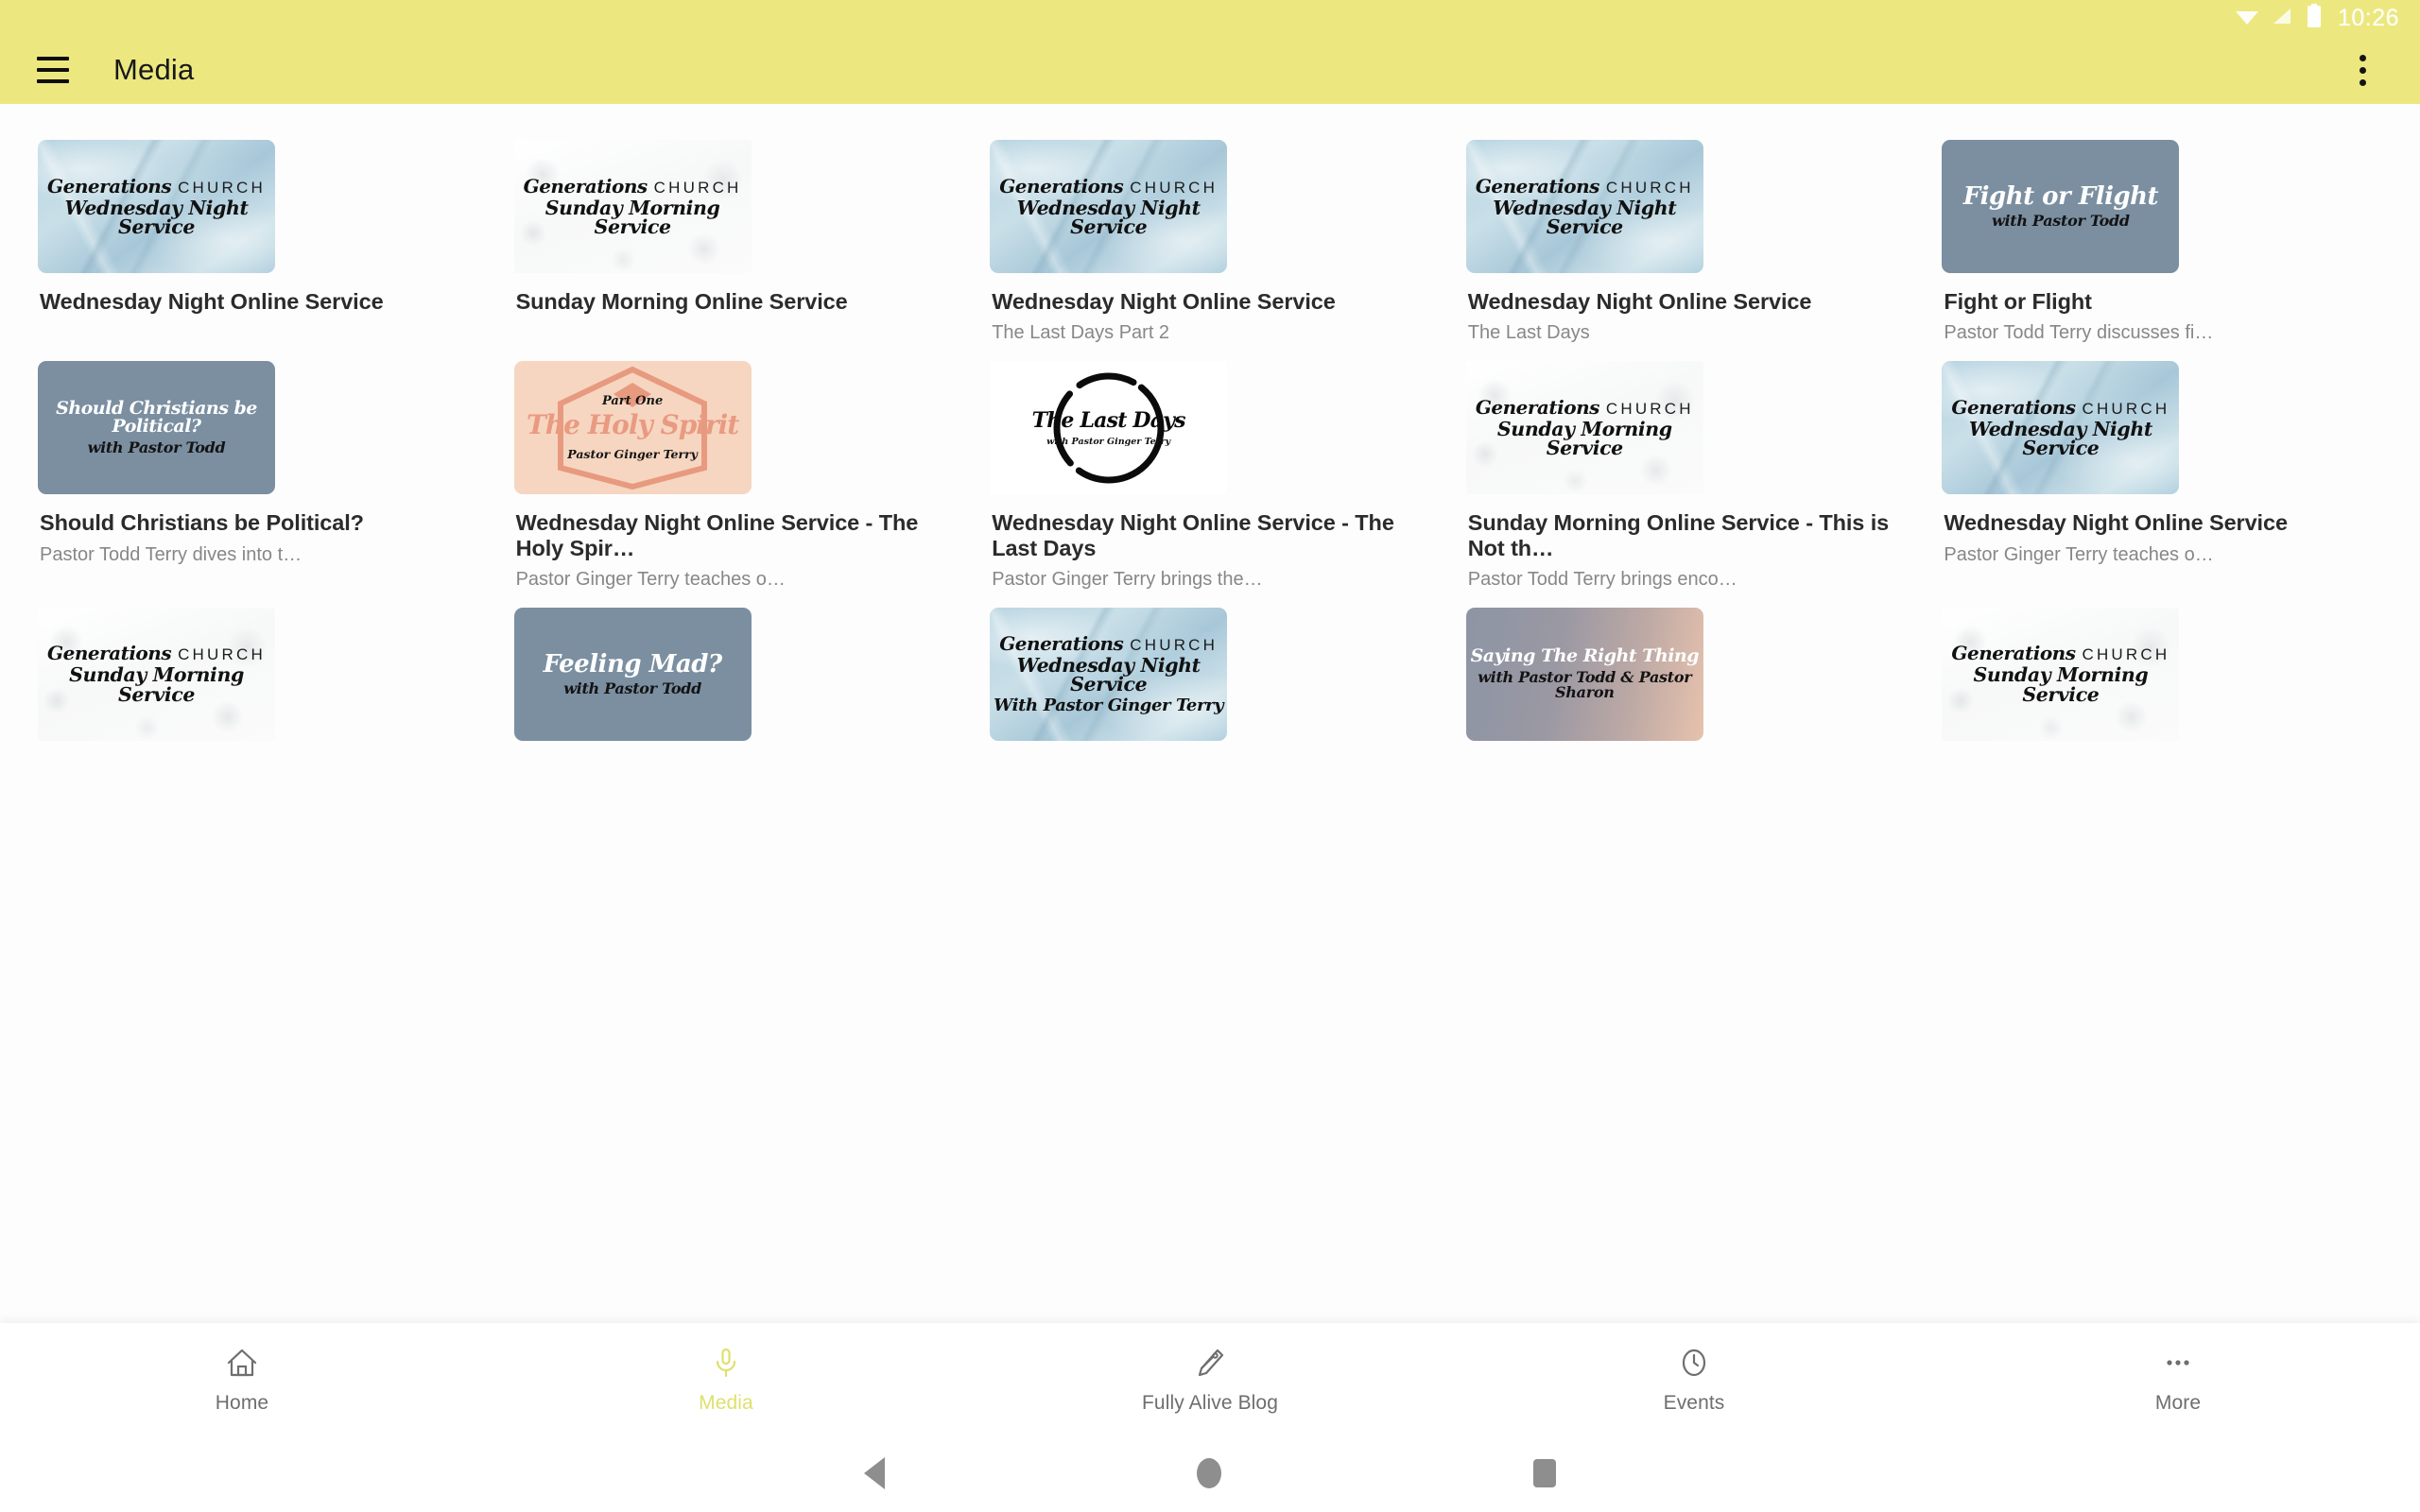 This screenshot has width=2420, height=1512. Describe the element at coordinates (2247, 18) in the screenshot. I see `wifi-icon` at that location.